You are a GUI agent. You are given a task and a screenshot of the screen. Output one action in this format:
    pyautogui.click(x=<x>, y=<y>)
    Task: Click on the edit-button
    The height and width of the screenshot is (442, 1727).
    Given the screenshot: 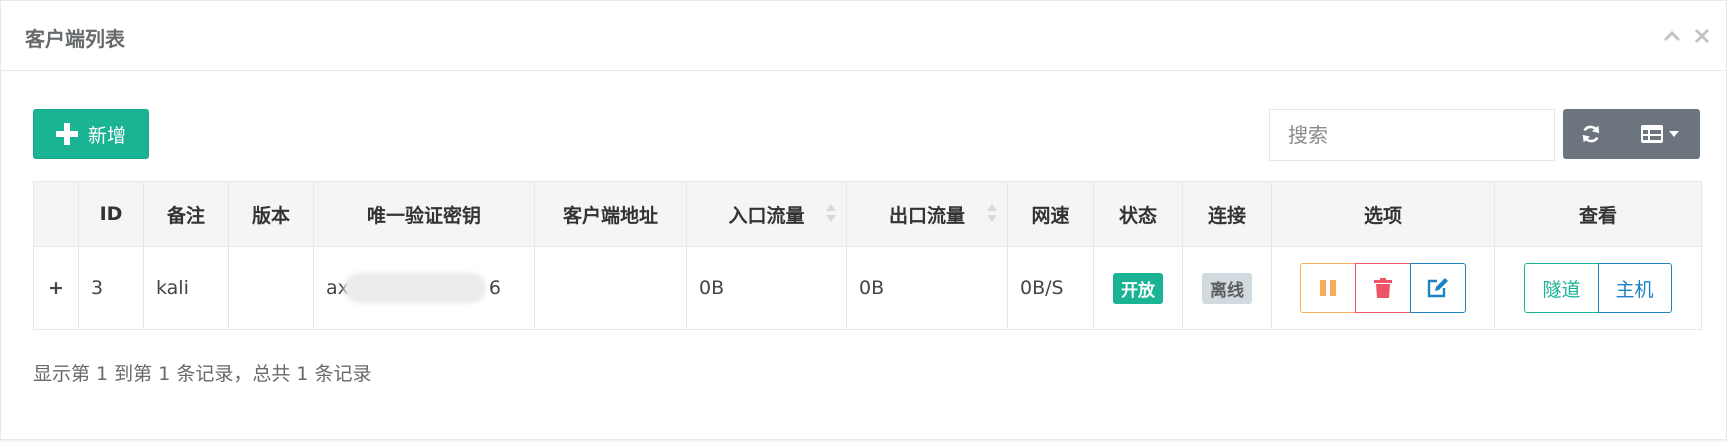 What is the action you would take?
    pyautogui.click(x=1437, y=288)
    